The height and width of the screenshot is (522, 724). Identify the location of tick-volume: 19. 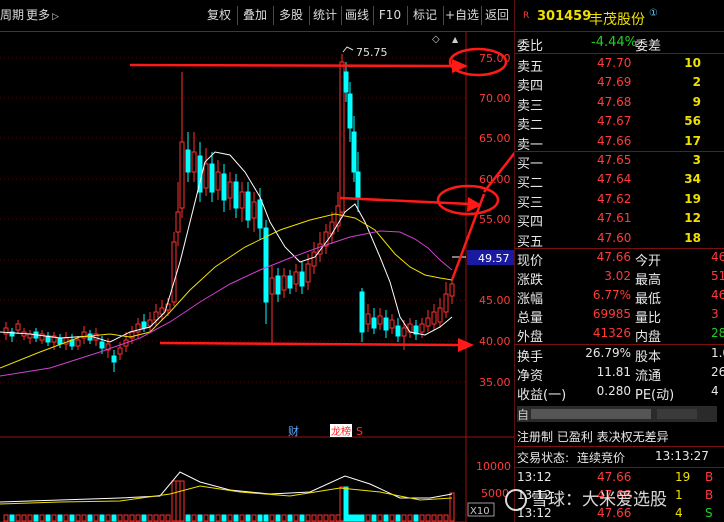
(683, 477).